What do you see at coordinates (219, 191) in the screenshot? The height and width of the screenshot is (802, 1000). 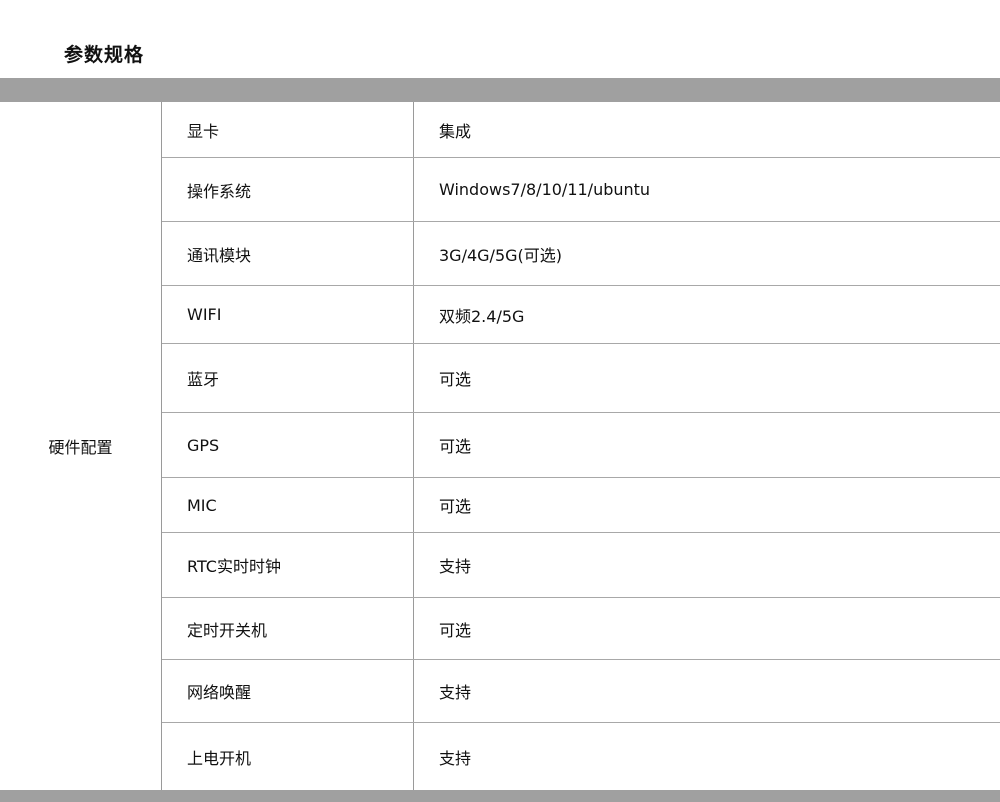 I see `spec-key: 操作系统` at bounding box center [219, 191].